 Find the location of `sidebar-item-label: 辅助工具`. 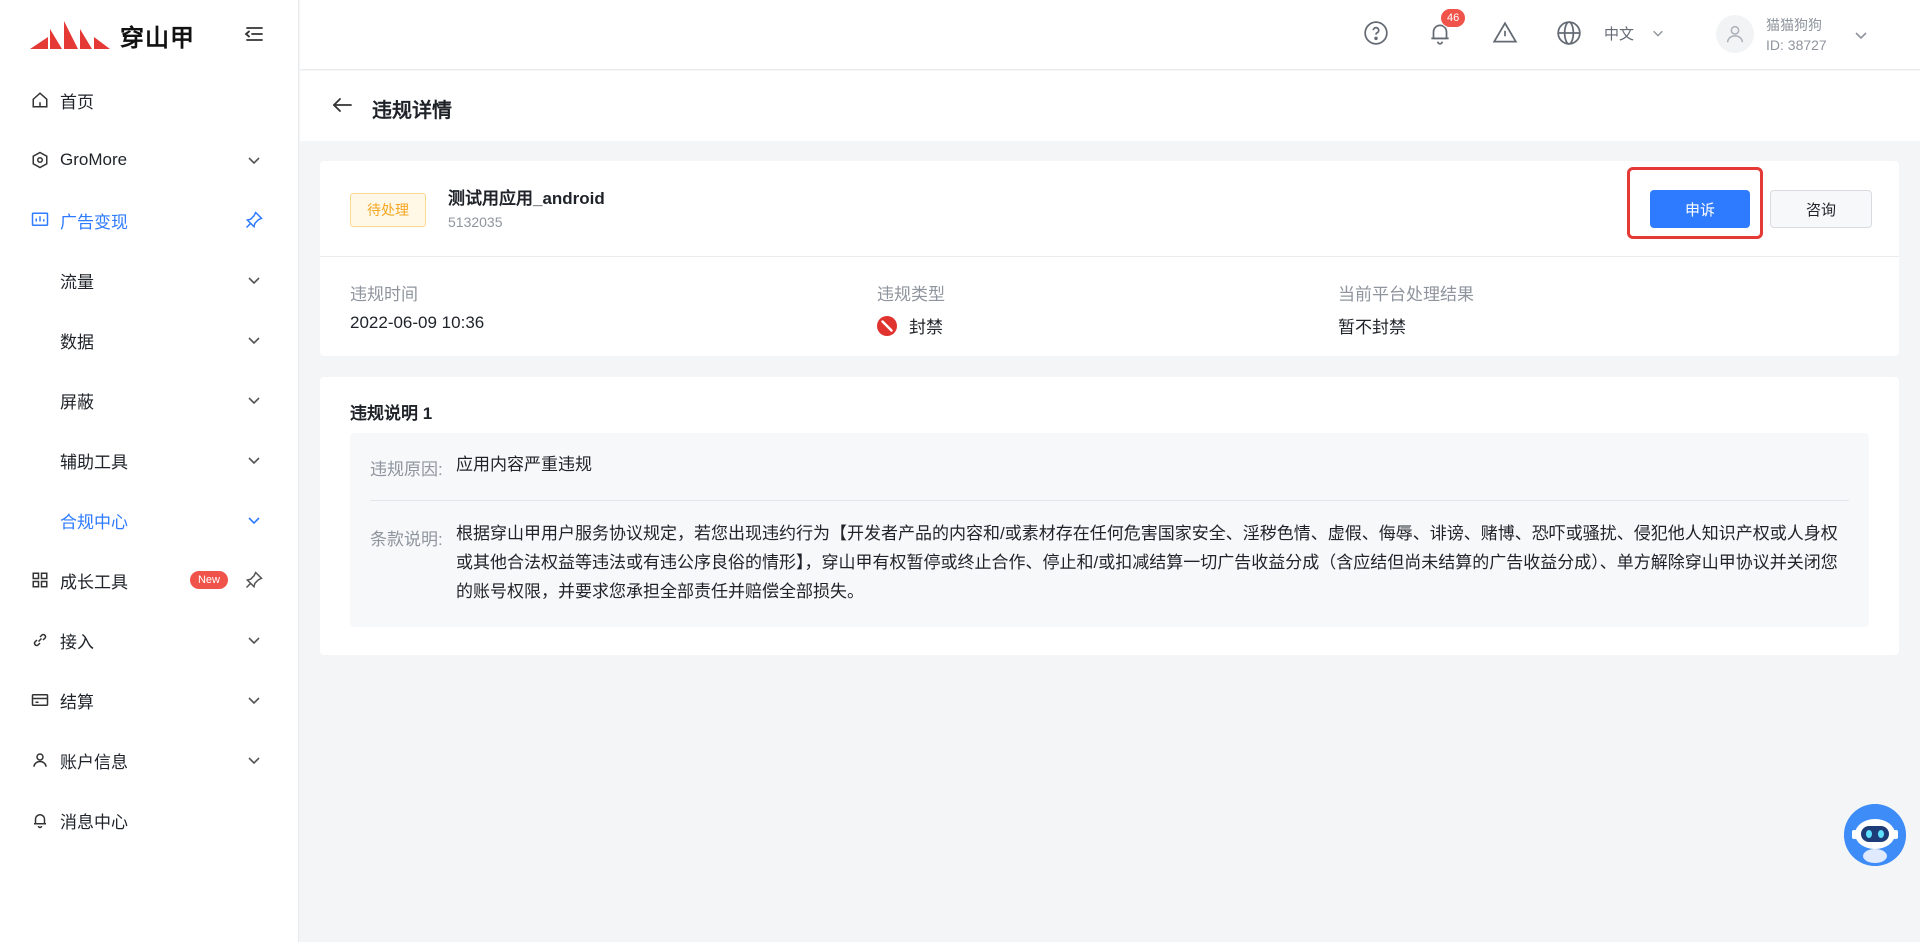

sidebar-item-label: 辅助工具 is located at coordinates (94, 462).